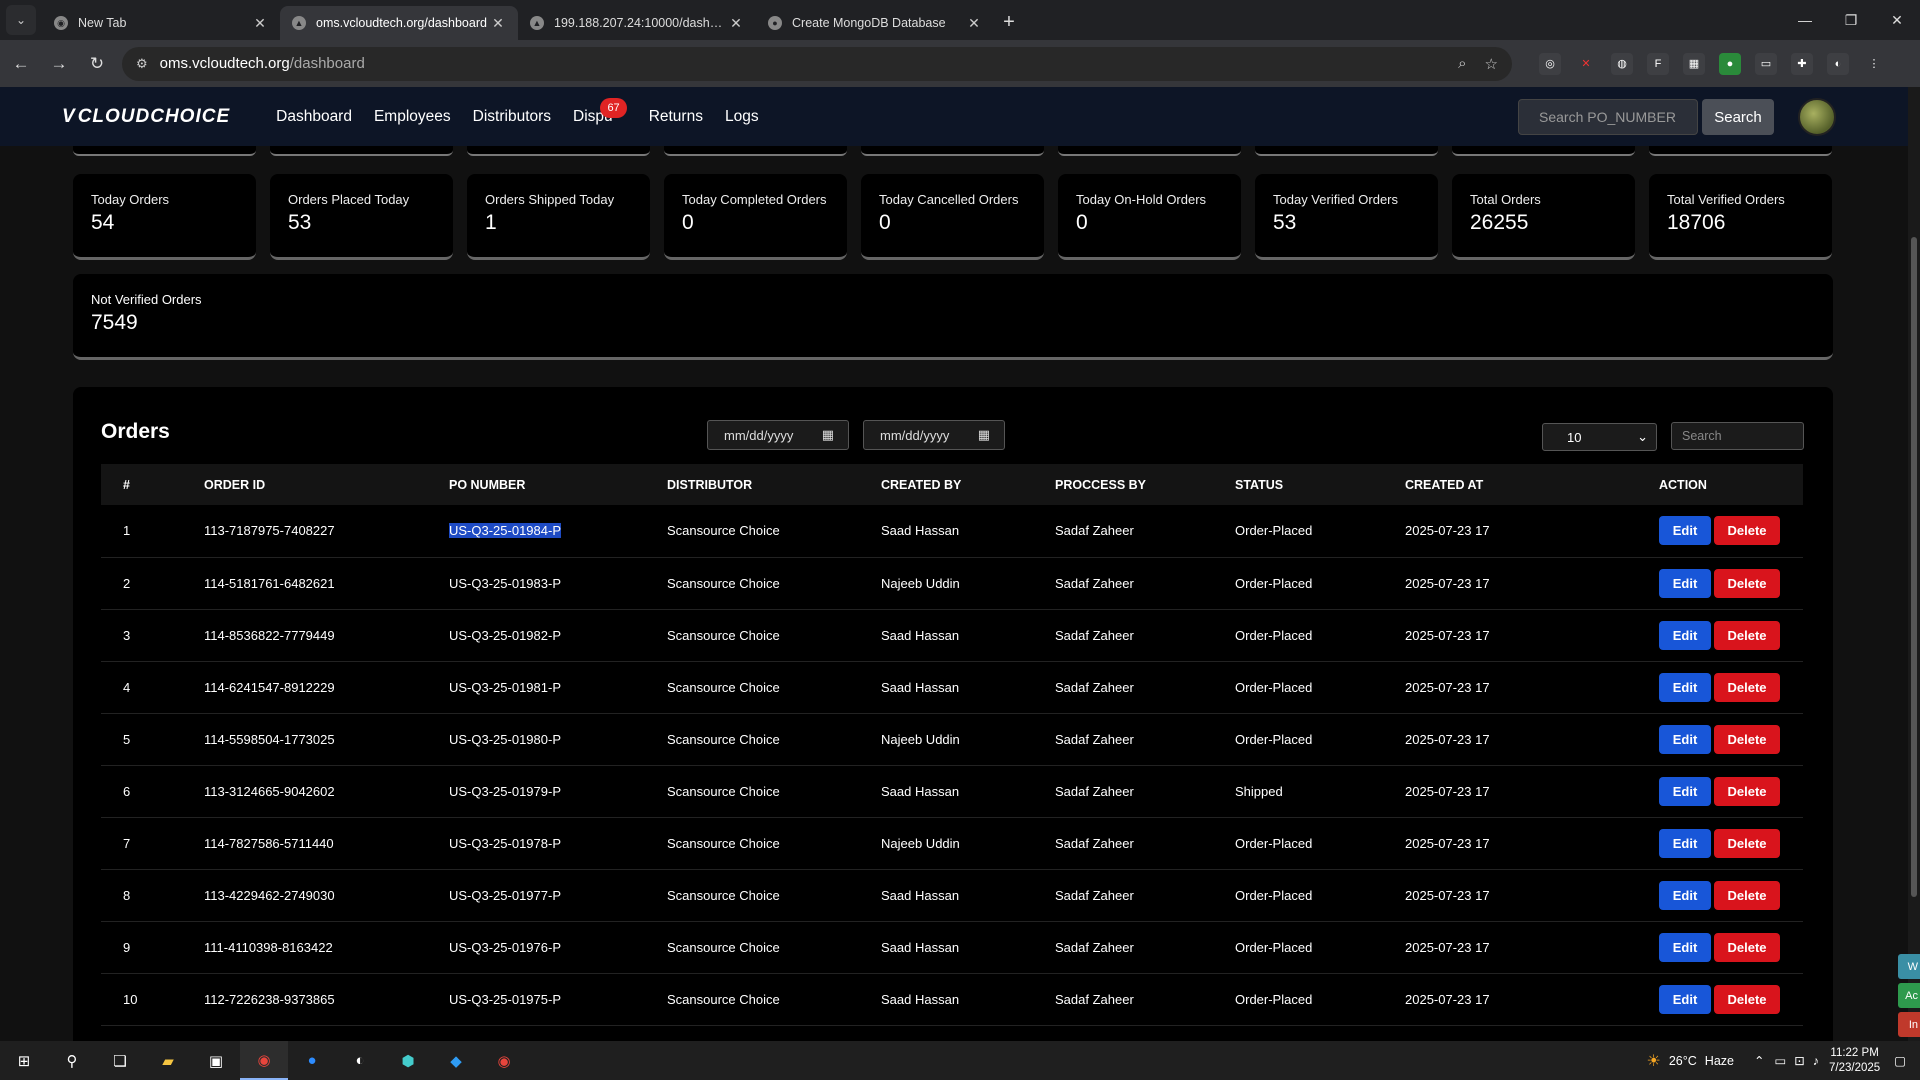  I want to click on stat-label: Today Orders, so click(130, 199).